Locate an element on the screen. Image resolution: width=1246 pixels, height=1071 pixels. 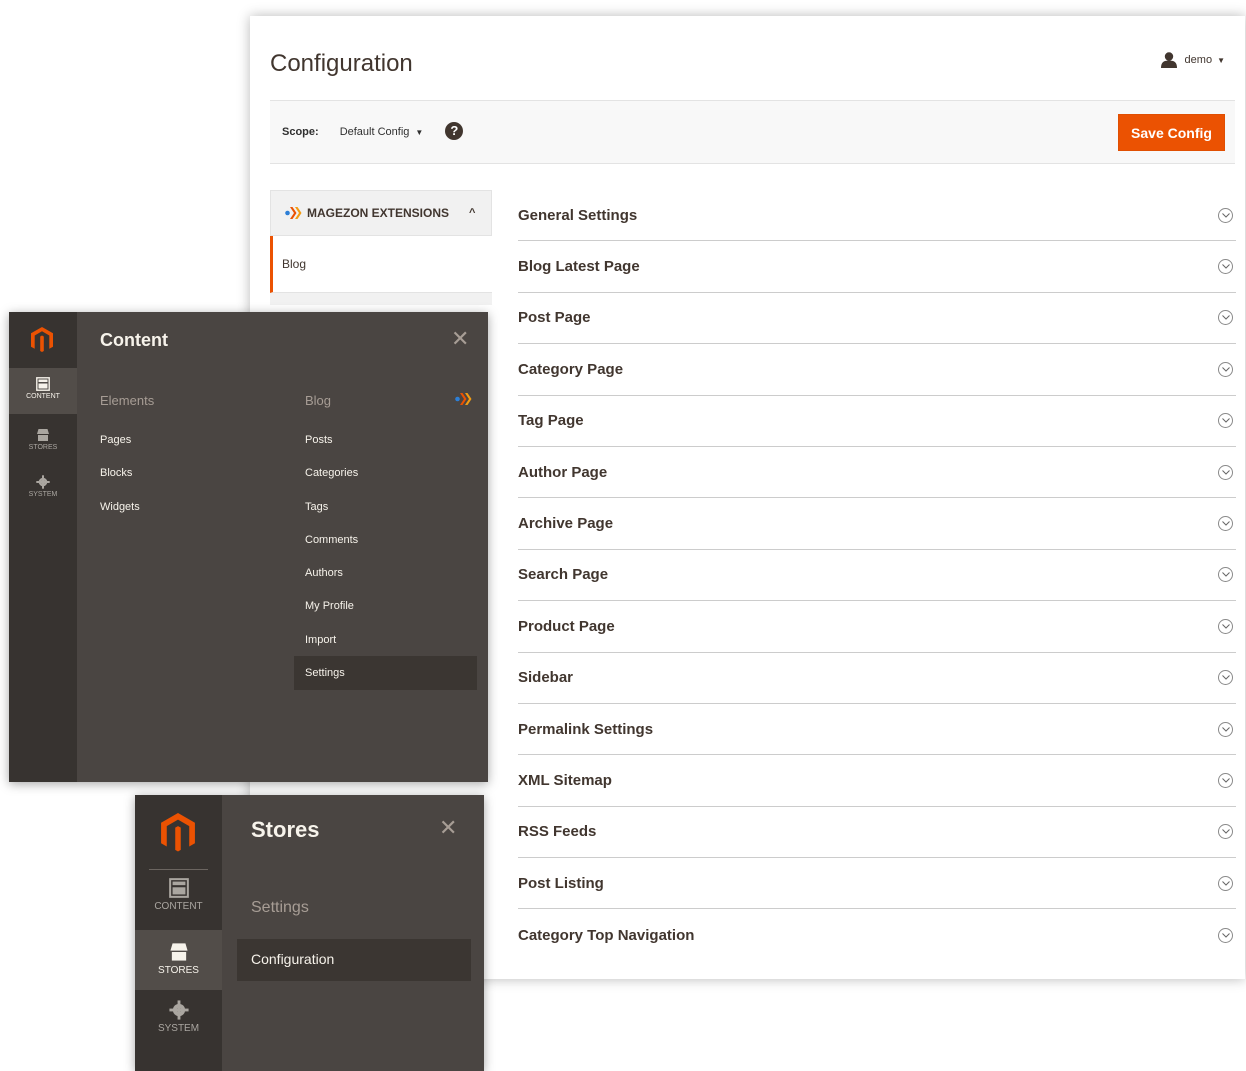
section-rss-feeds: RSS Feeds is located at coordinates (877, 833).